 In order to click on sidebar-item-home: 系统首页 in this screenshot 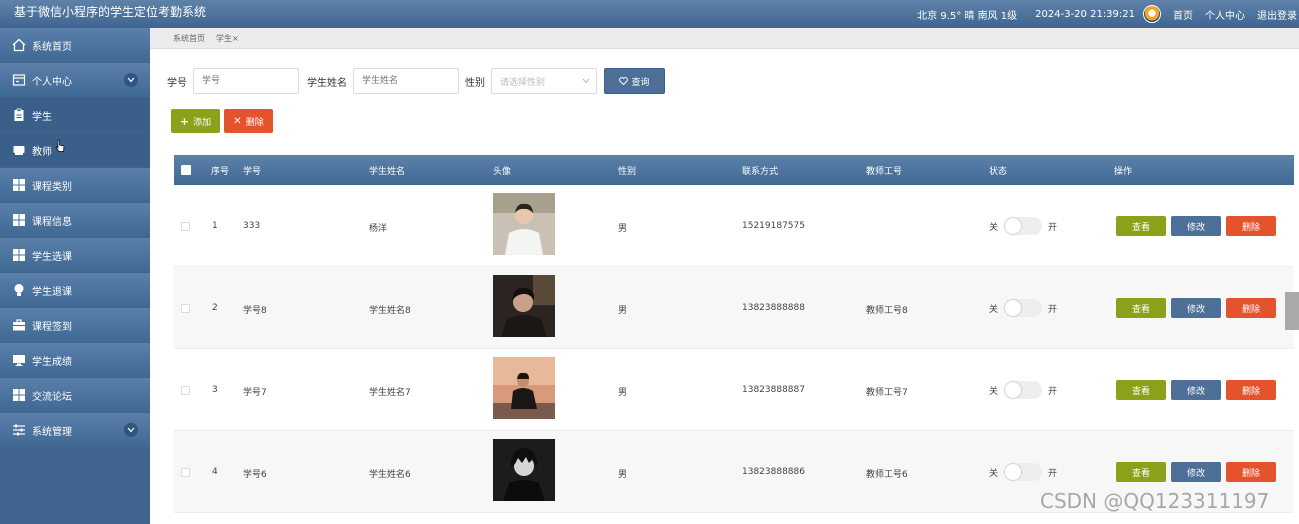, I will do `click(75, 45)`.